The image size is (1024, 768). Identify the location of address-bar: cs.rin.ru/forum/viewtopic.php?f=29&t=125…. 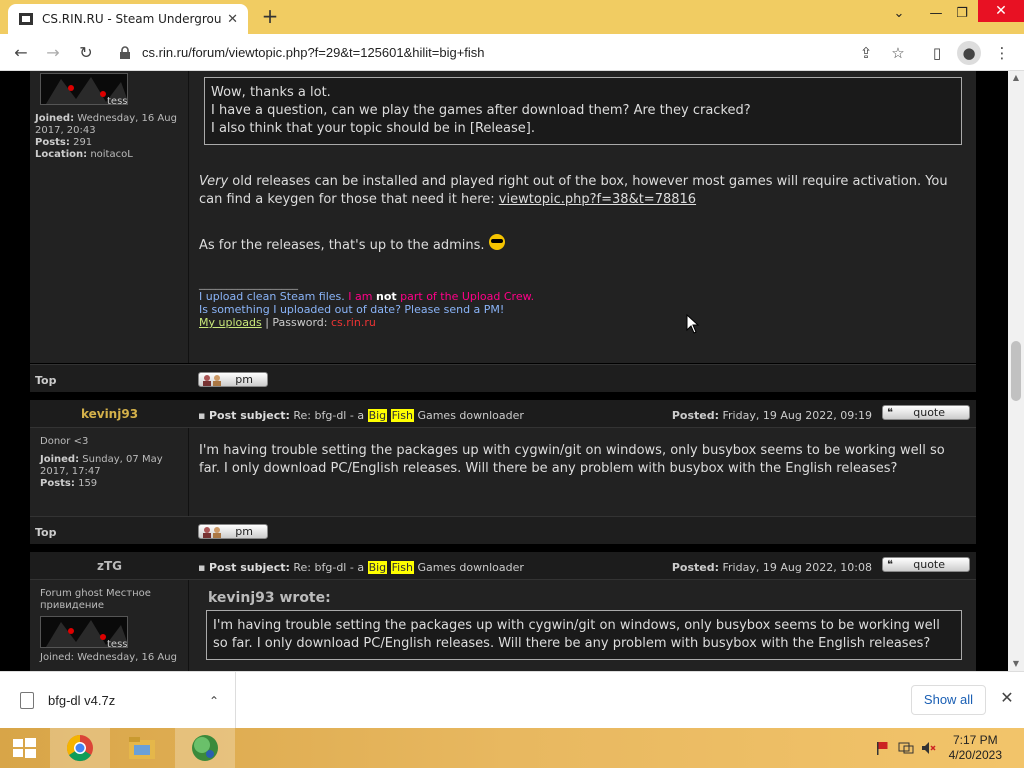
(518, 52).